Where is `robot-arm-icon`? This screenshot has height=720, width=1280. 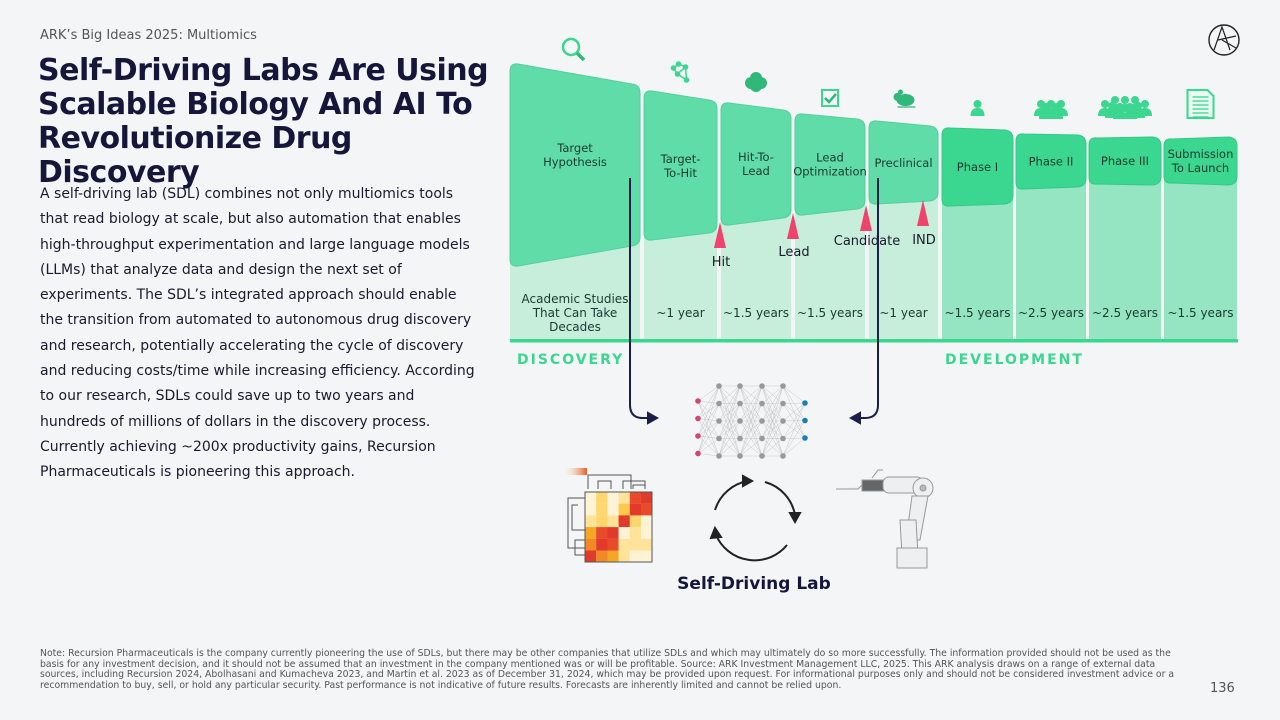
robot-arm-icon is located at coordinates (885, 519).